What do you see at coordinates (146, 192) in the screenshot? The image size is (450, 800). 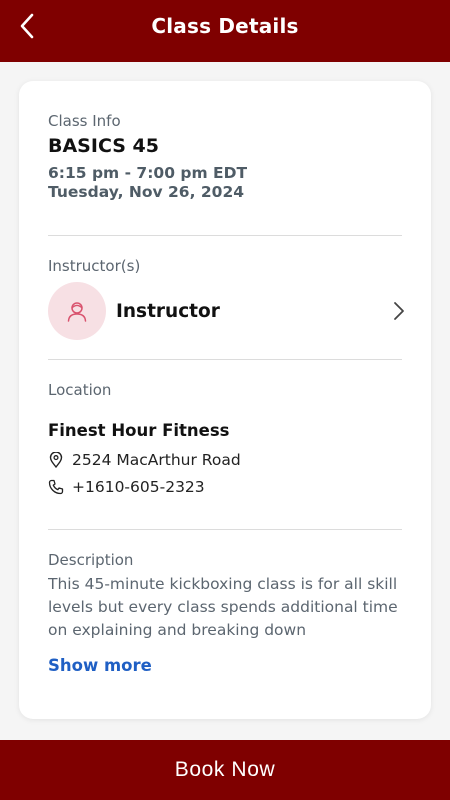 I see `class-date: Tuesday, Nov 26, 2024` at bounding box center [146, 192].